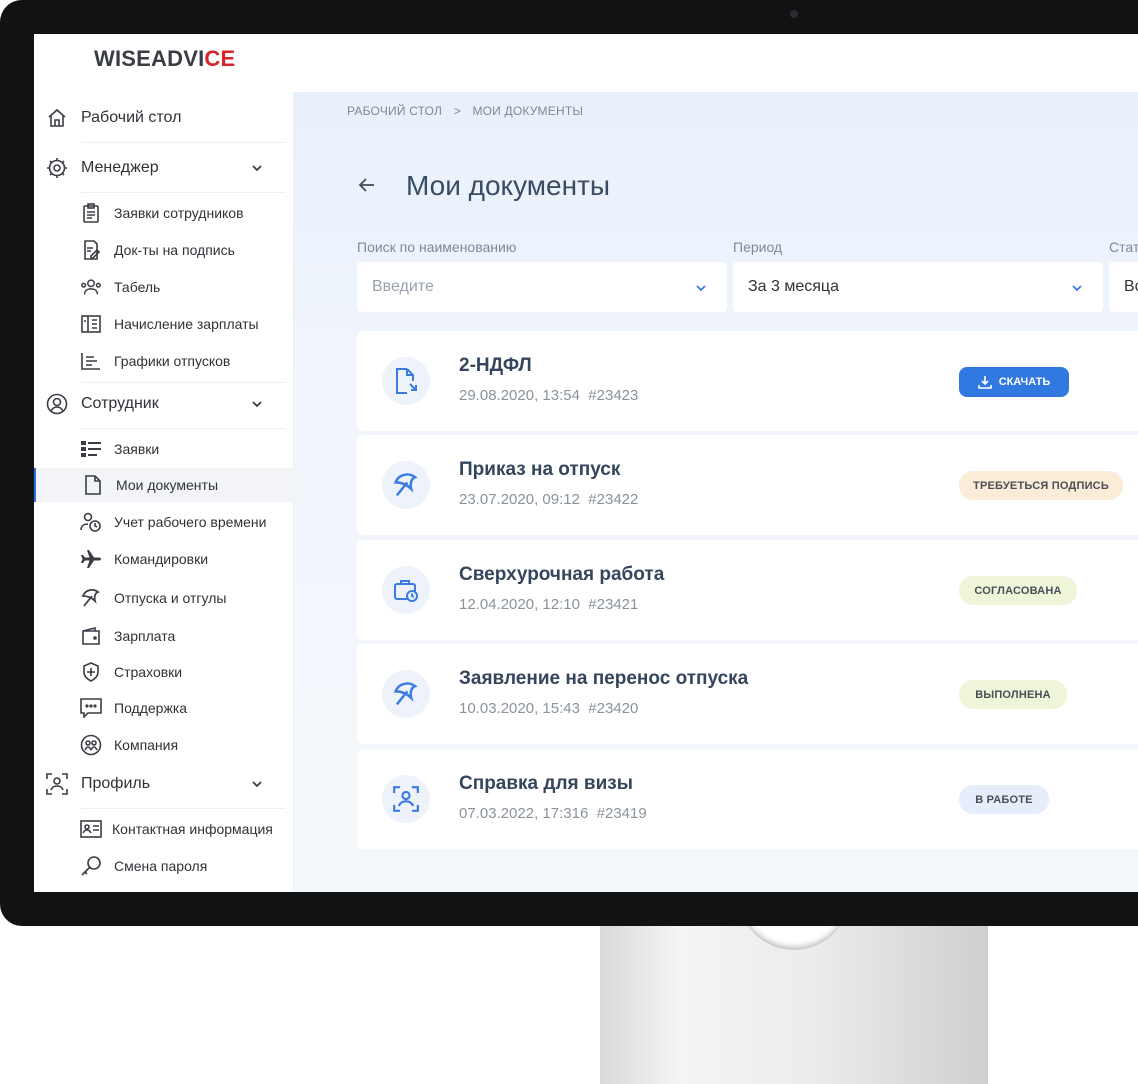 The width and height of the screenshot is (1138, 1084). What do you see at coordinates (984, 382) in the screenshot?
I see `download-icon` at bounding box center [984, 382].